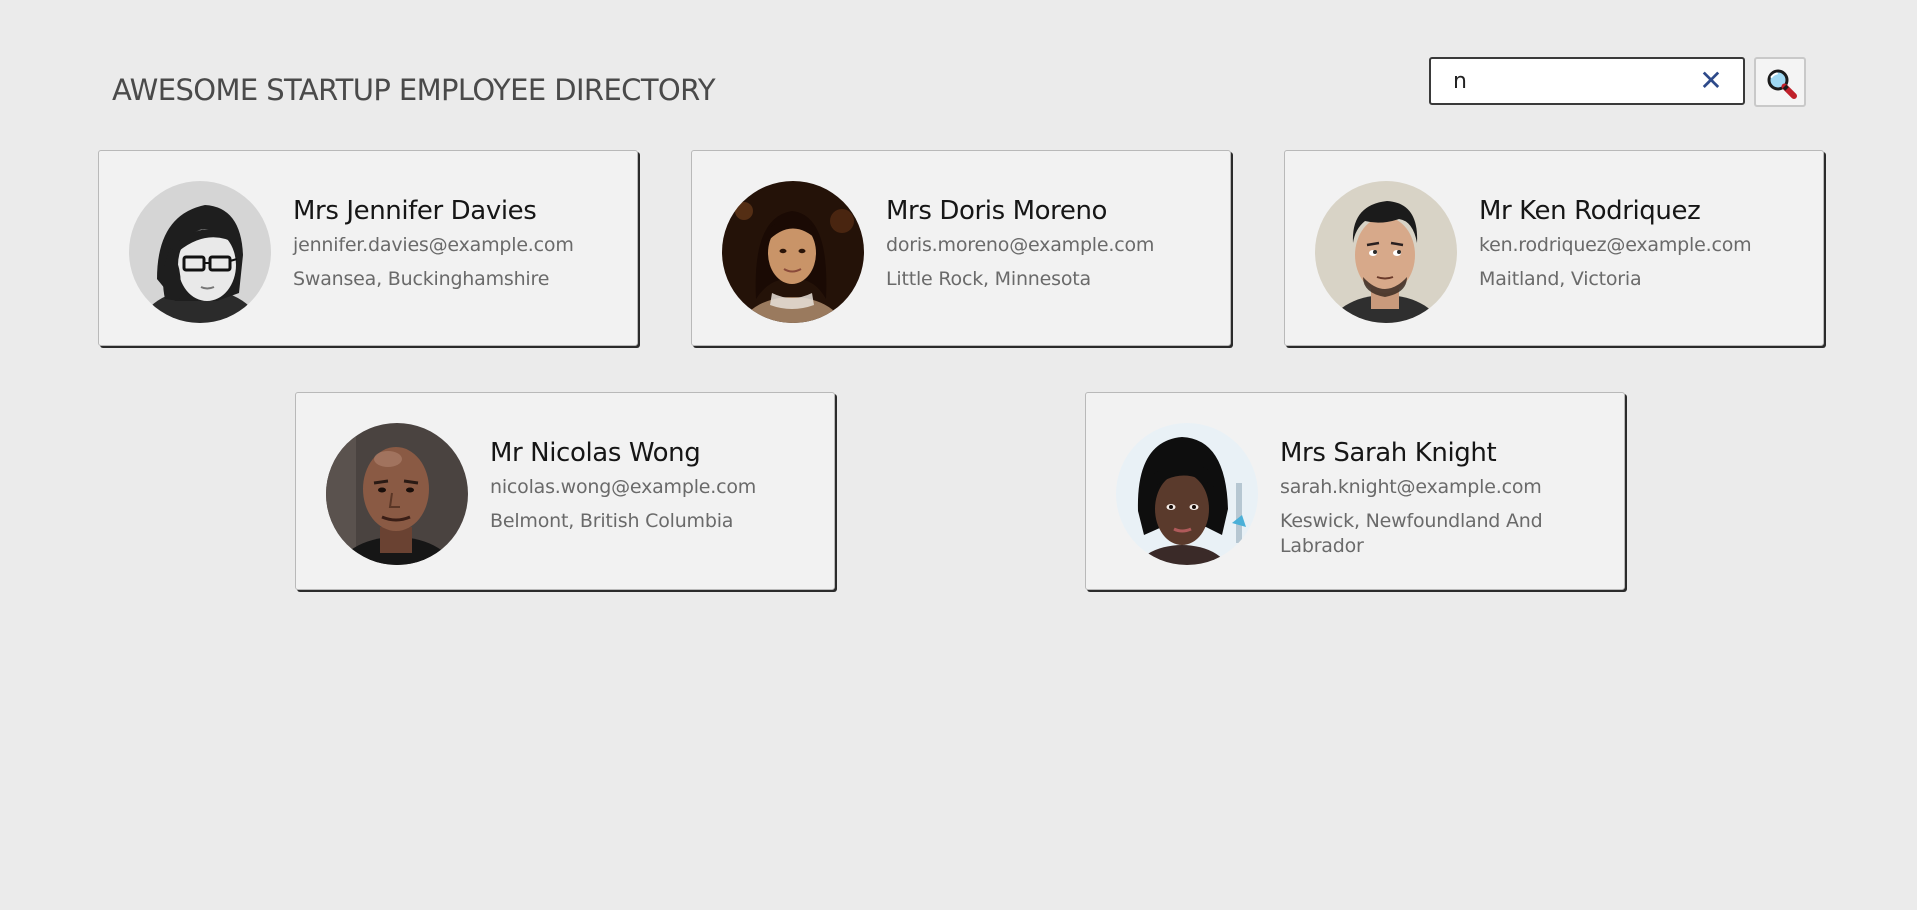 This screenshot has height=910, width=1917. Describe the element at coordinates (433, 245) in the screenshot. I see `employee-email: jennifer.davies@example.com` at that location.